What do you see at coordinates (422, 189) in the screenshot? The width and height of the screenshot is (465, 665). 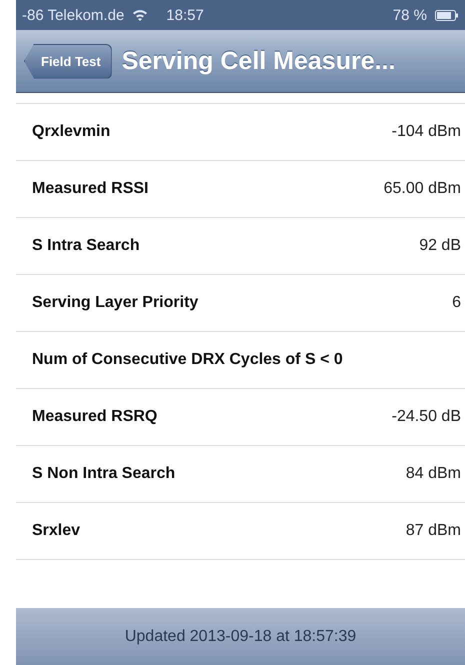 I see `row-value: 65.00 dBm` at bounding box center [422, 189].